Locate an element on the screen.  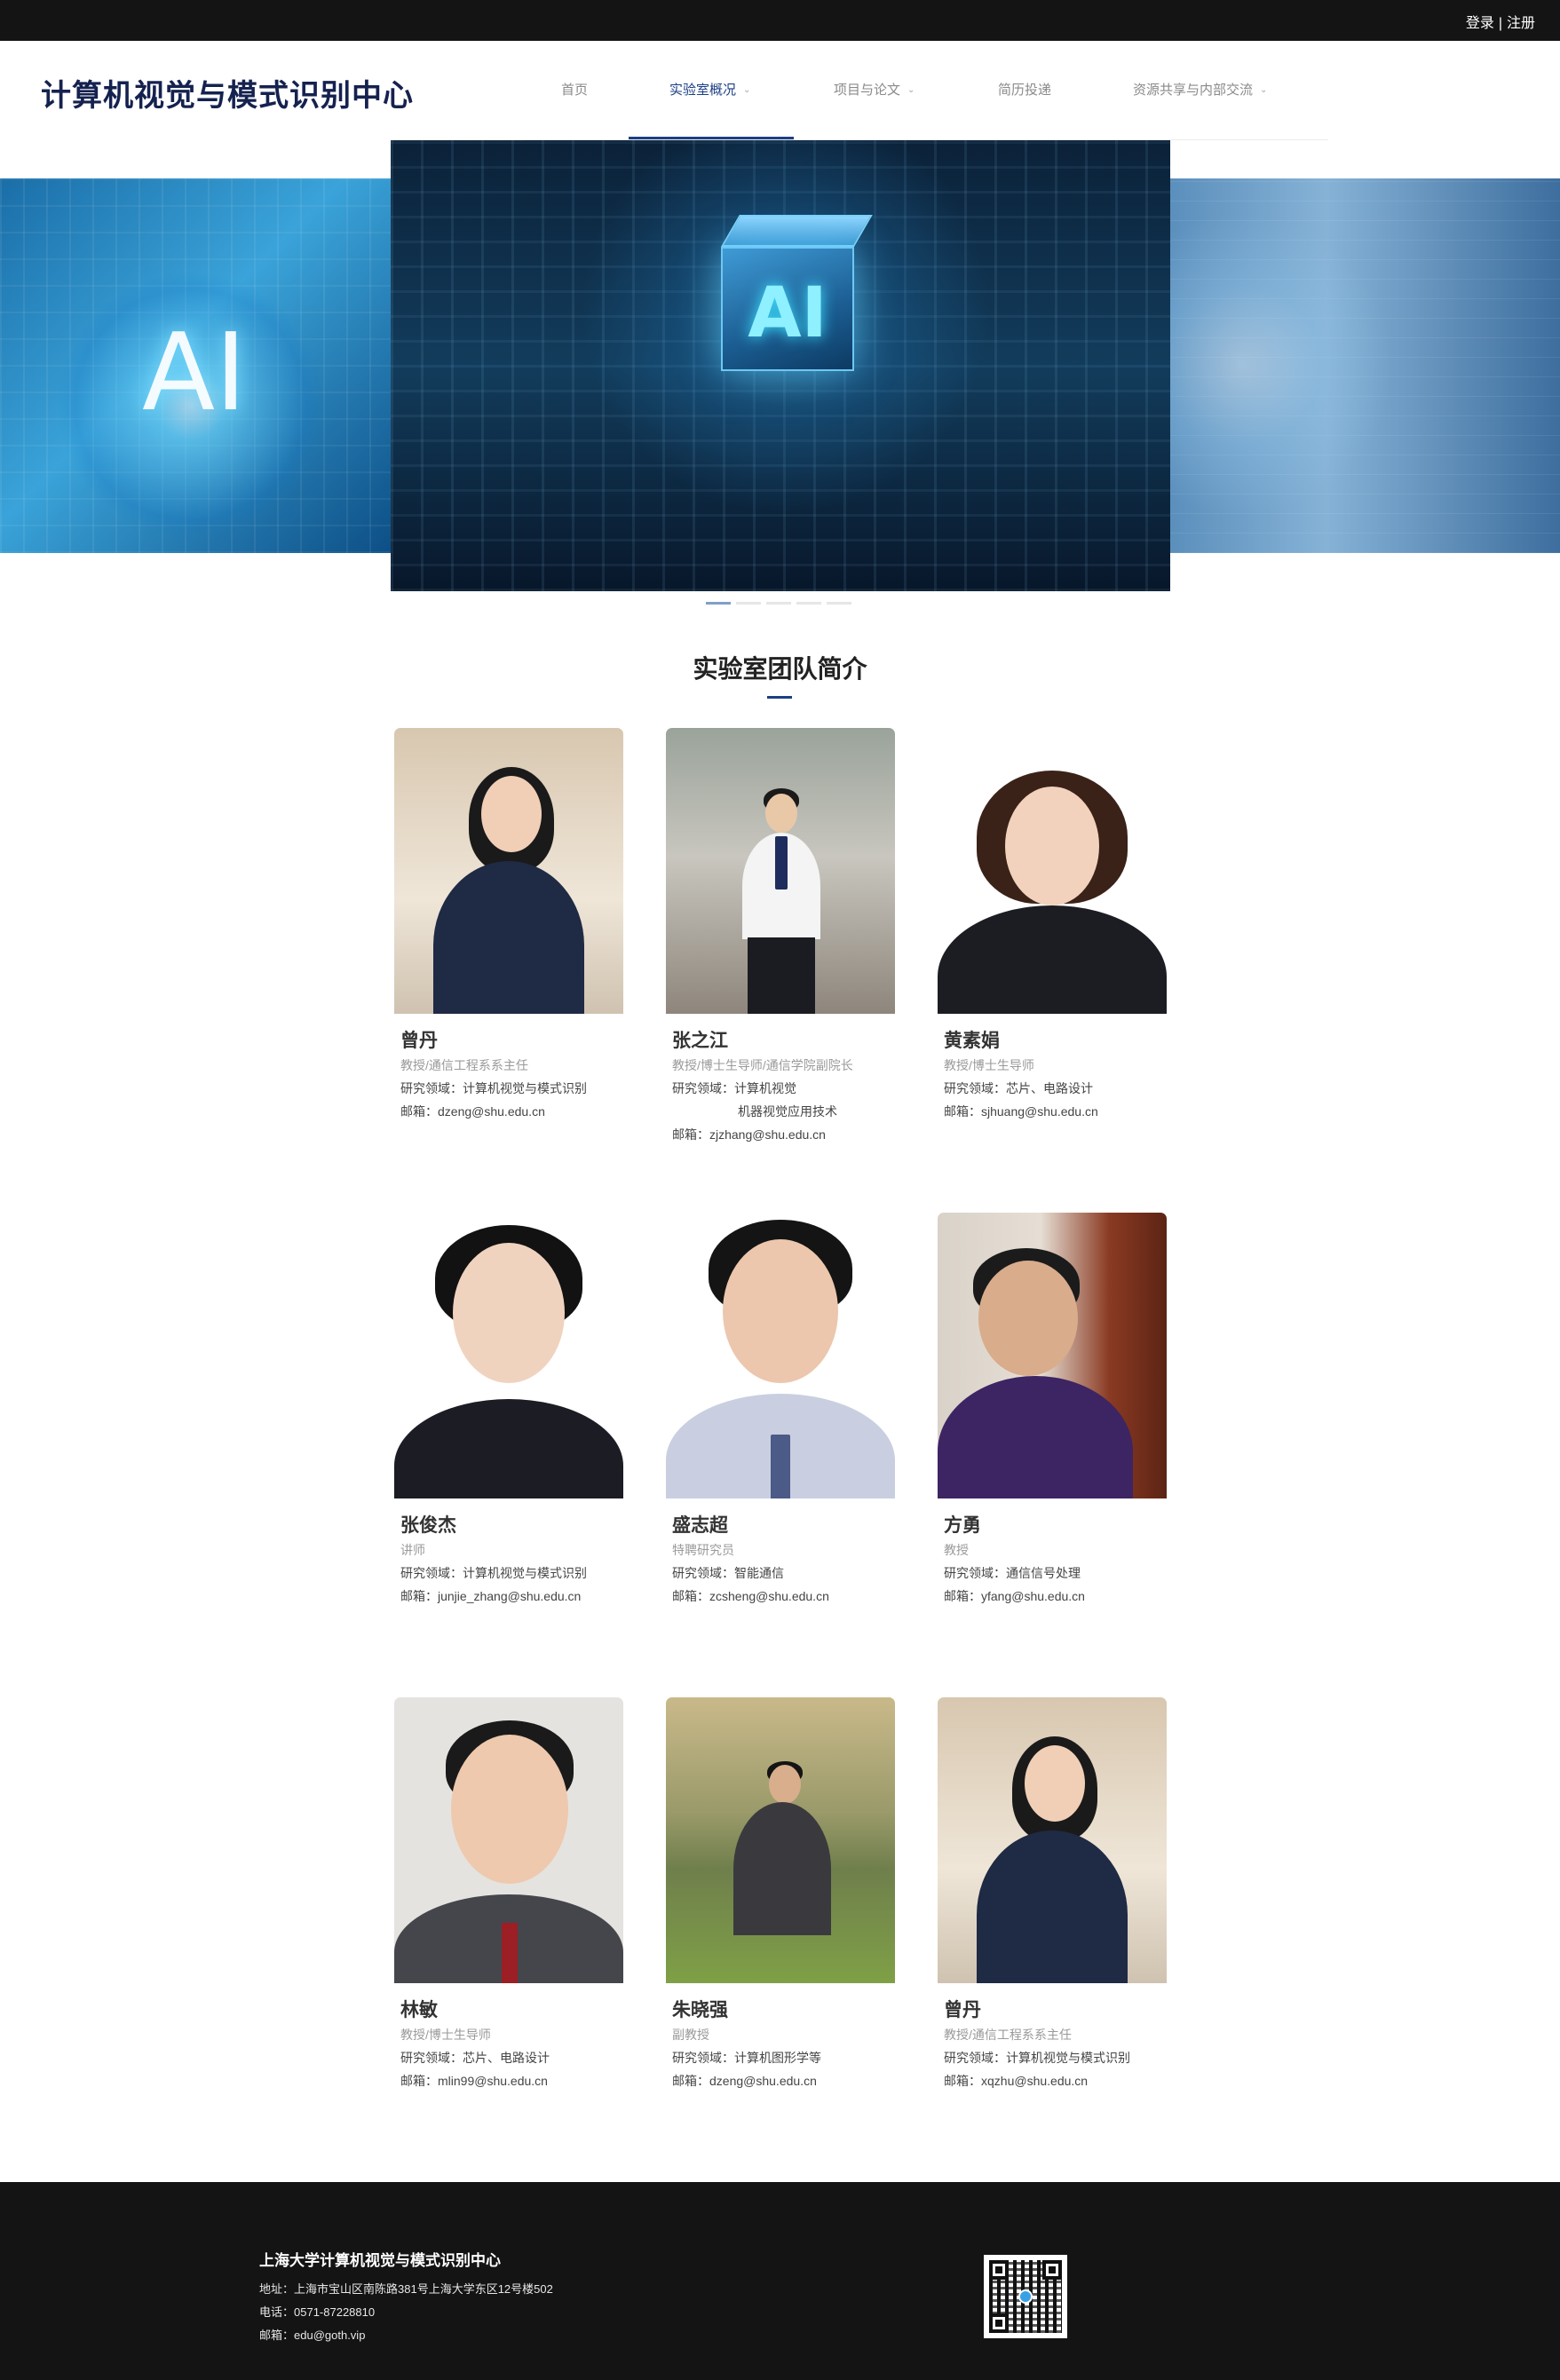
footer-email: 邮箱：edu@goth.vip is located at coordinates (312, 2334).